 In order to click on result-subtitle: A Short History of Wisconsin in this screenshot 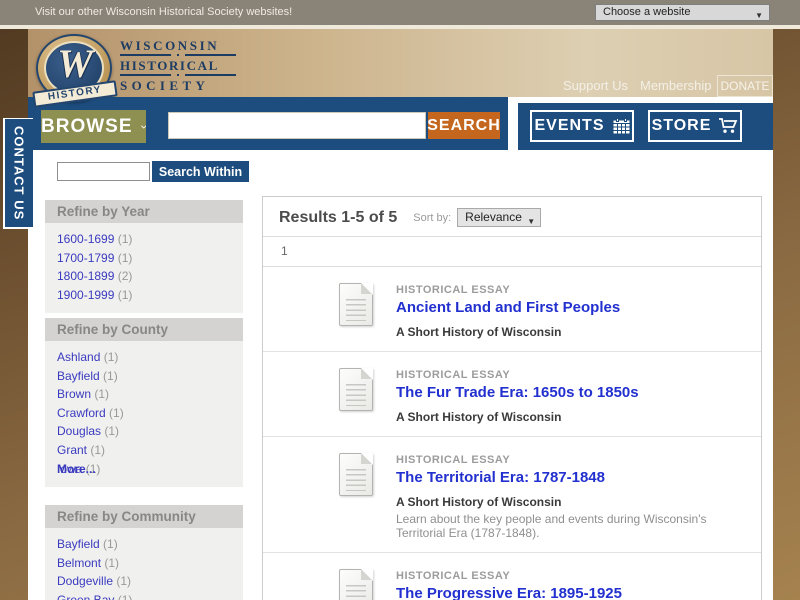, I will do `click(479, 417)`.